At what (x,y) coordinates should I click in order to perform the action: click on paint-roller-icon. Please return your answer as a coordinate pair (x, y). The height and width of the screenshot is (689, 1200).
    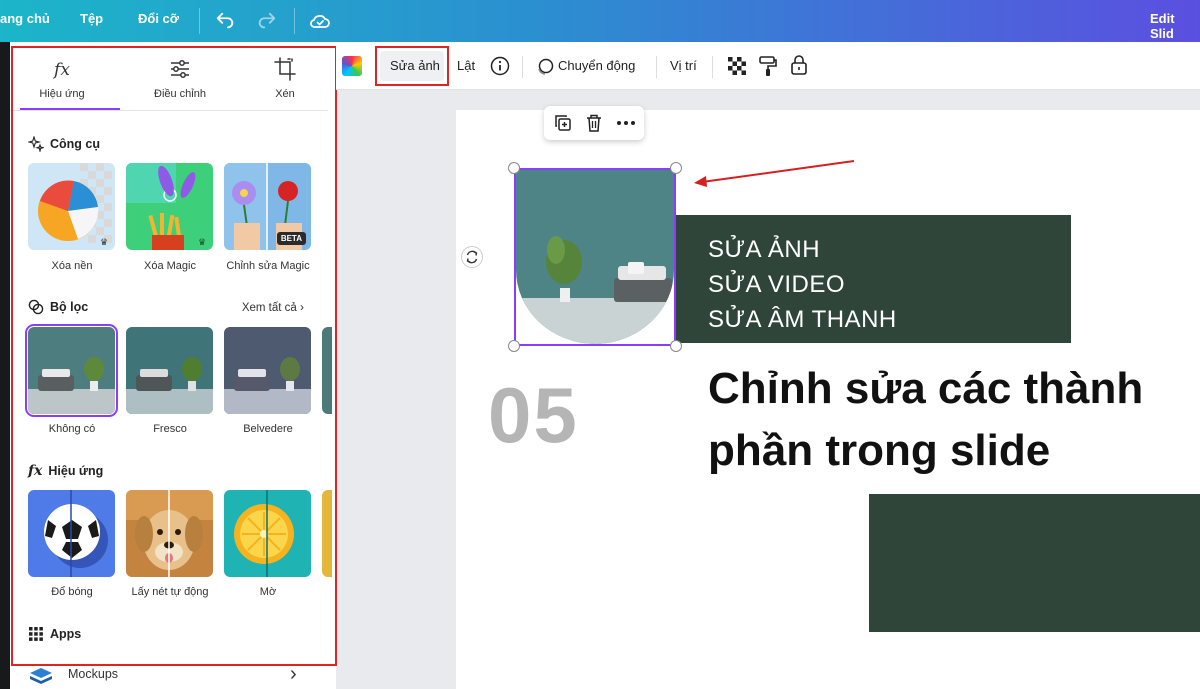
    Looking at the image, I should click on (768, 66).